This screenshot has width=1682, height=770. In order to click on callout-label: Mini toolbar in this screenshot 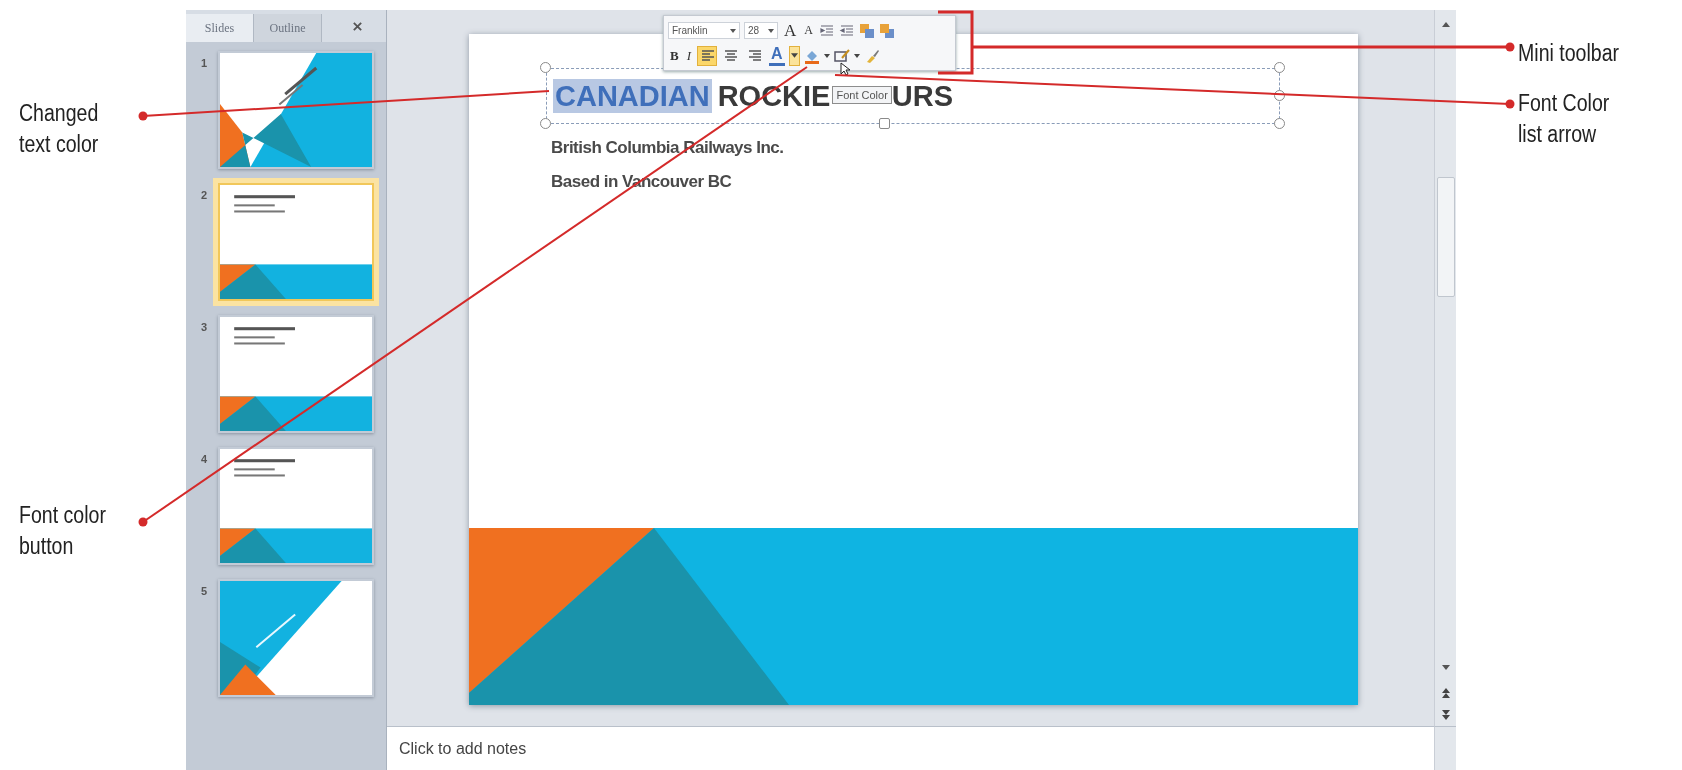, I will do `click(1569, 53)`.